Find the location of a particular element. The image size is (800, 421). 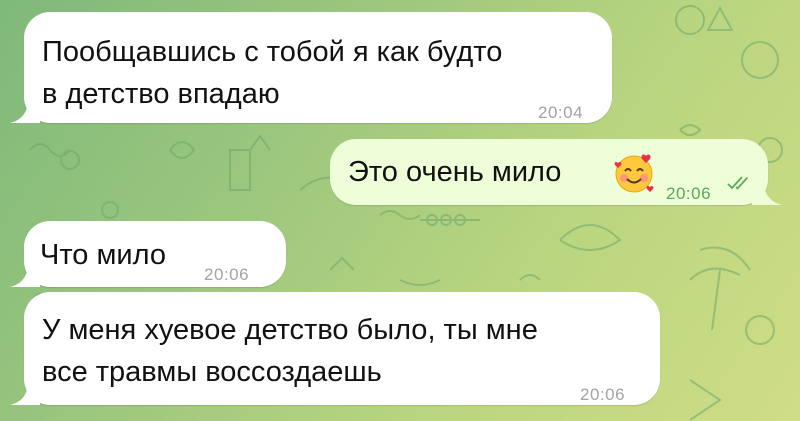

smiling-face-with-hearts-icon is located at coordinates (634, 173).